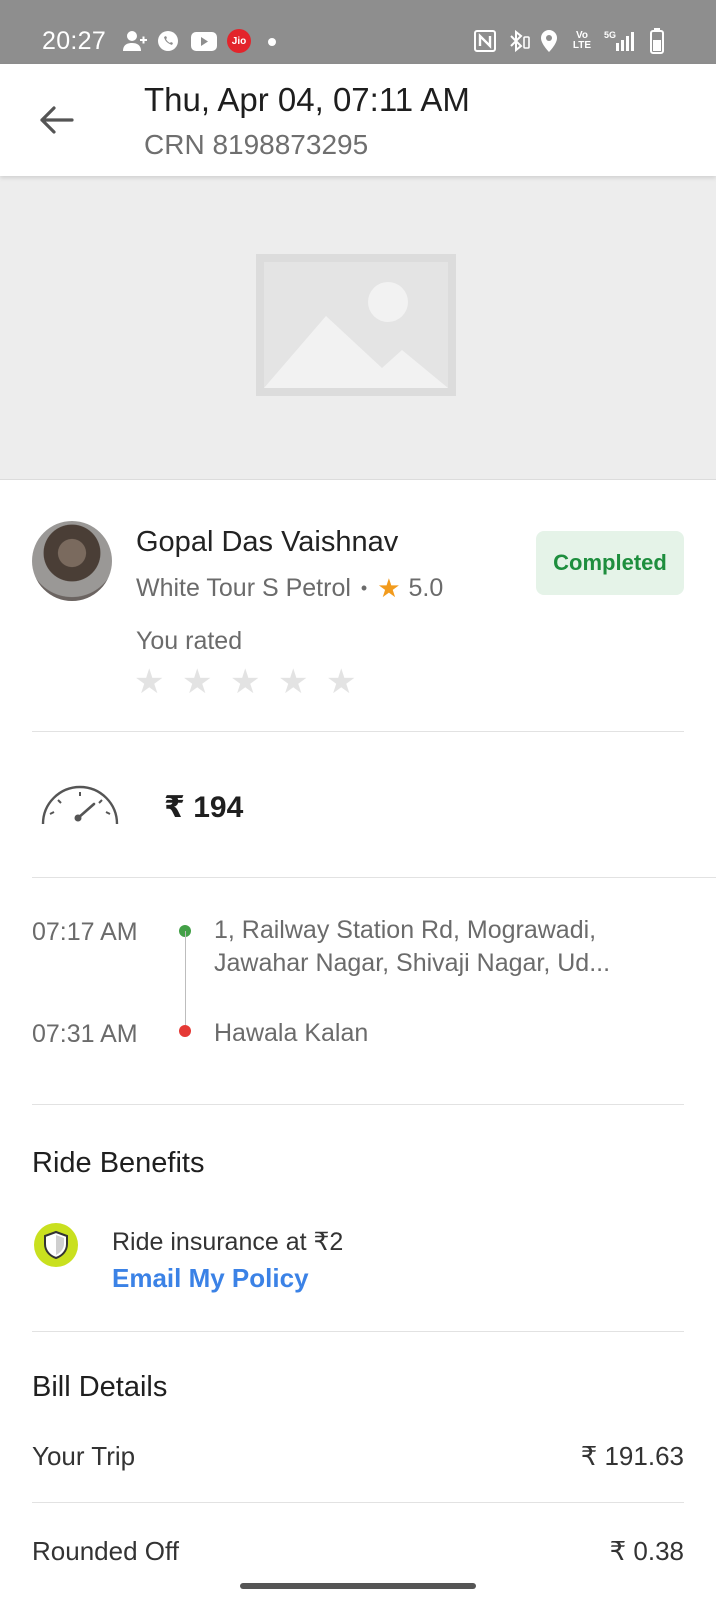 The width and height of the screenshot is (716, 1600). I want to click on battery-icon, so click(657, 41).